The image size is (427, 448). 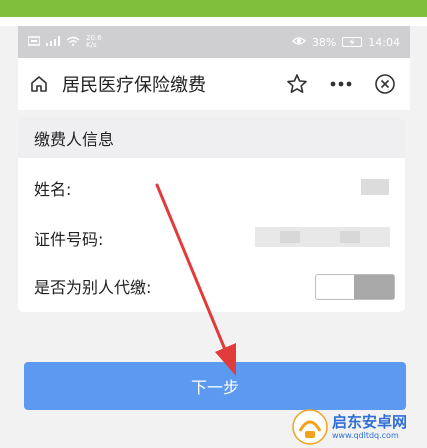 I want to click on id-value-redacted, so click(x=322, y=237).